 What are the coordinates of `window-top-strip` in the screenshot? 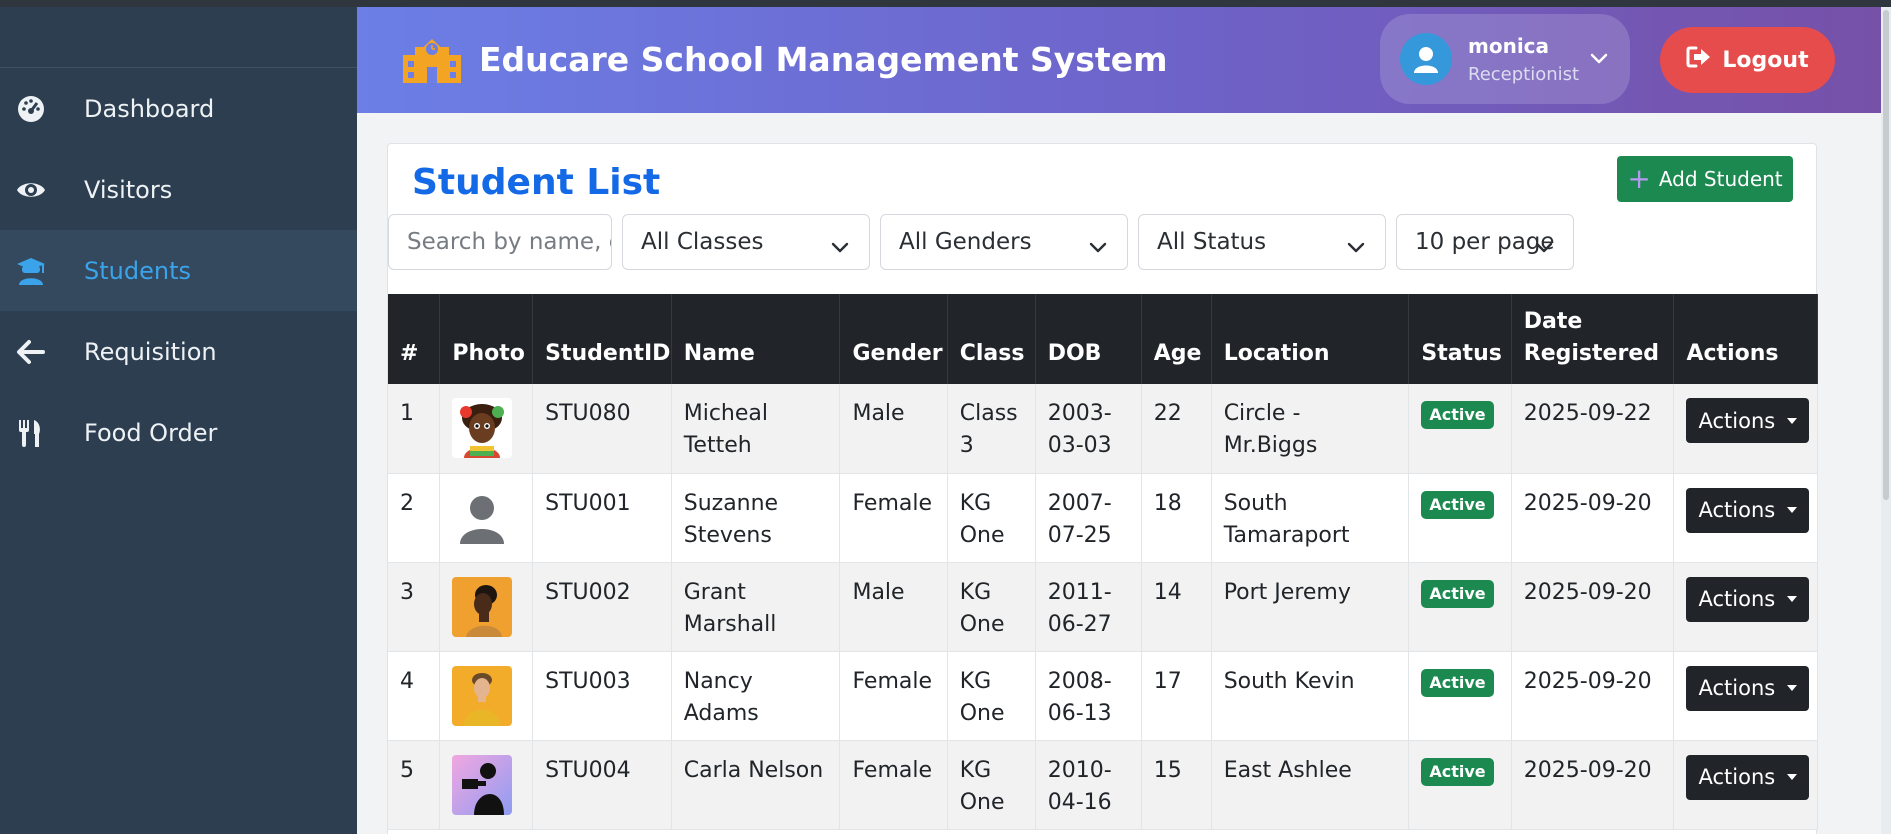 It's located at (945, 3).